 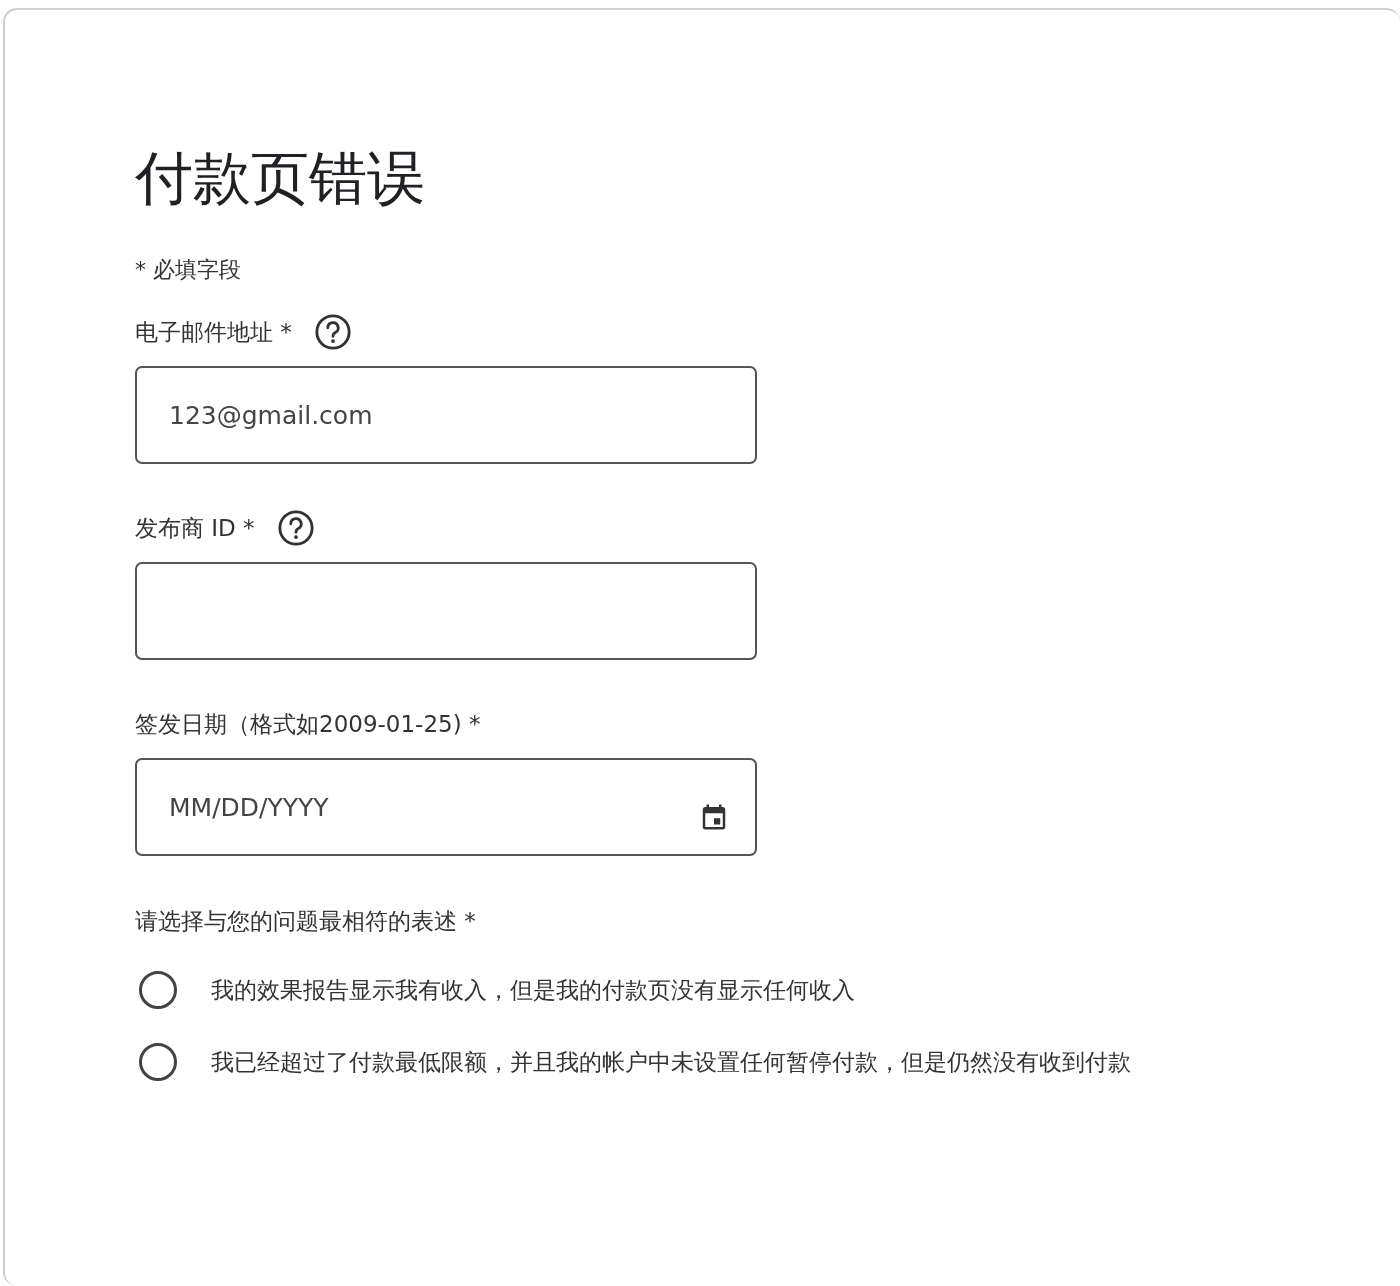 What do you see at coordinates (280, 178) in the screenshot?
I see `form-title: 付款页错误` at bounding box center [280, 178].